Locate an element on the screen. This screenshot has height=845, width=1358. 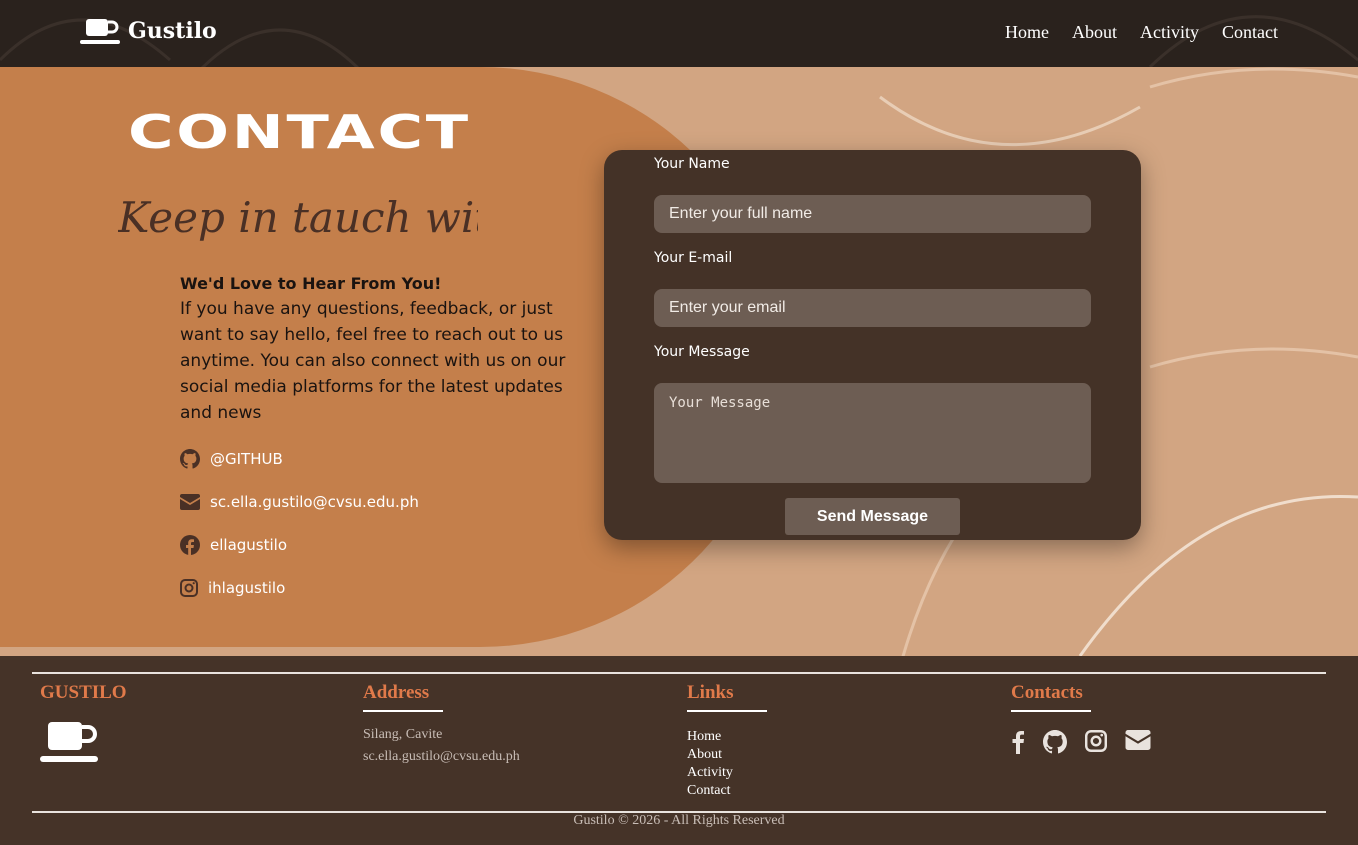
email-input is located at coordinates (872, 308).